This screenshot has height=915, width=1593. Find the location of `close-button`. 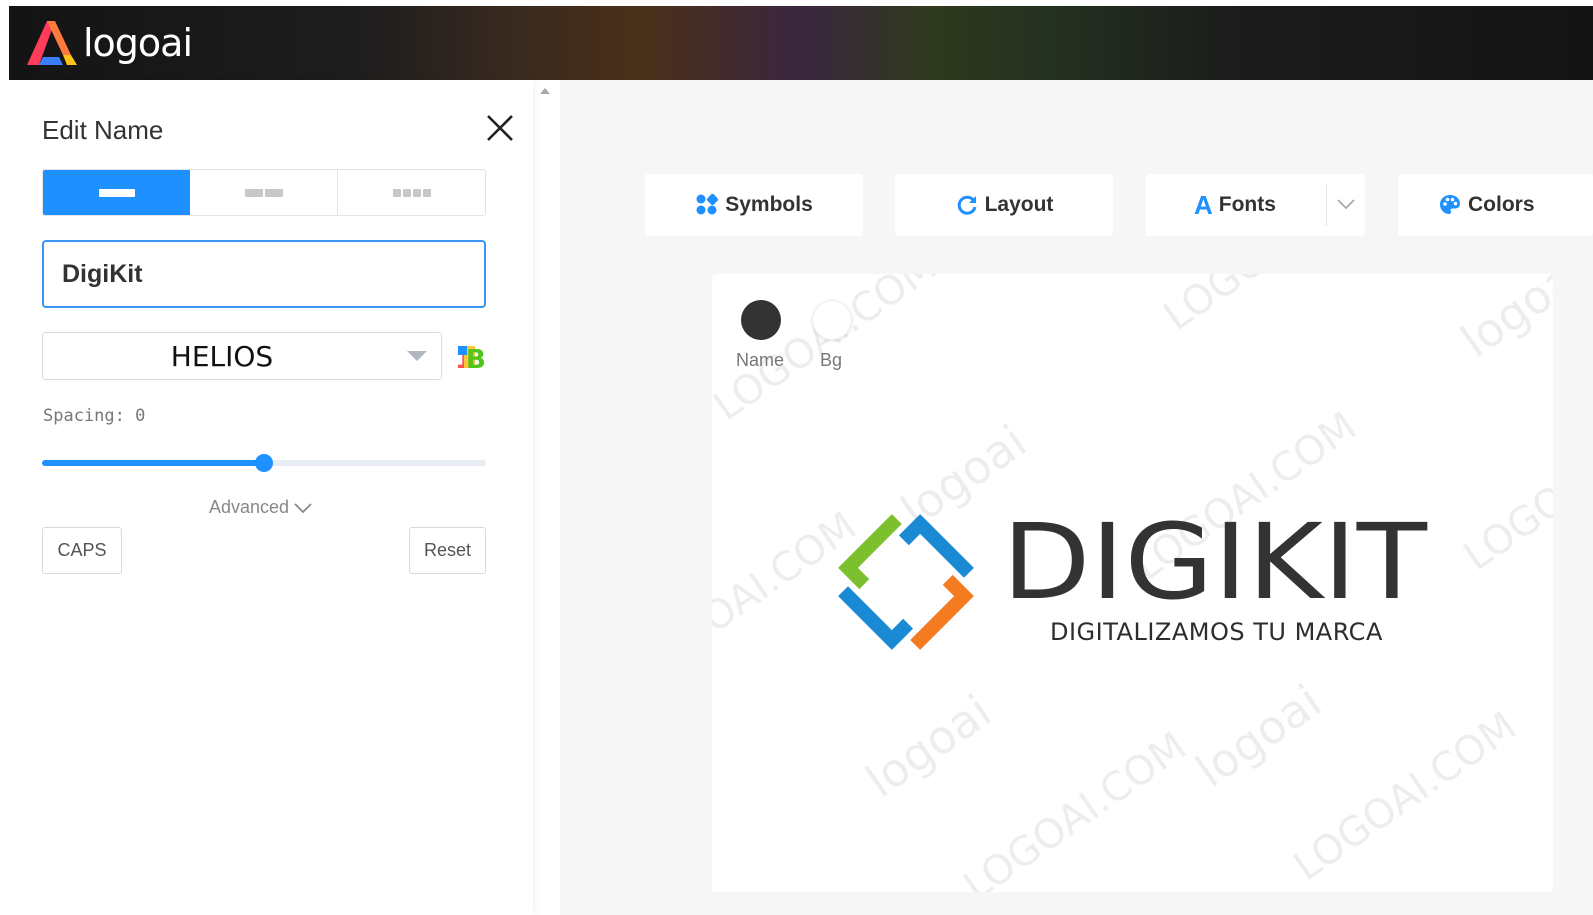

close-button is located at coordinates (500, 128).